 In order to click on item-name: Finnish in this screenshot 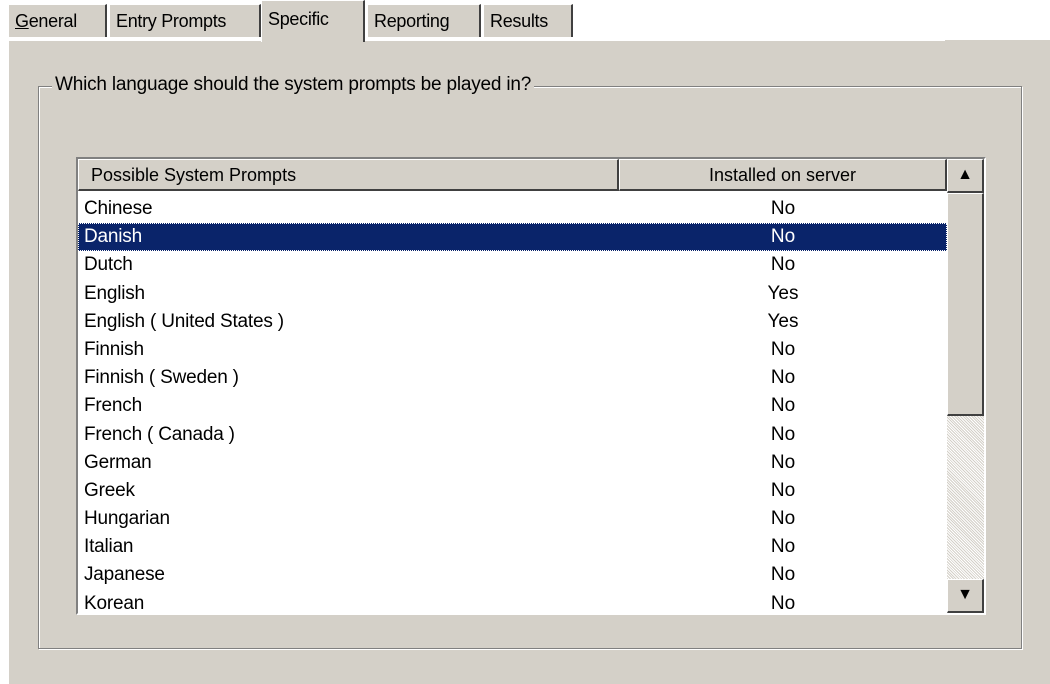, I will do `click(114, 349)`.